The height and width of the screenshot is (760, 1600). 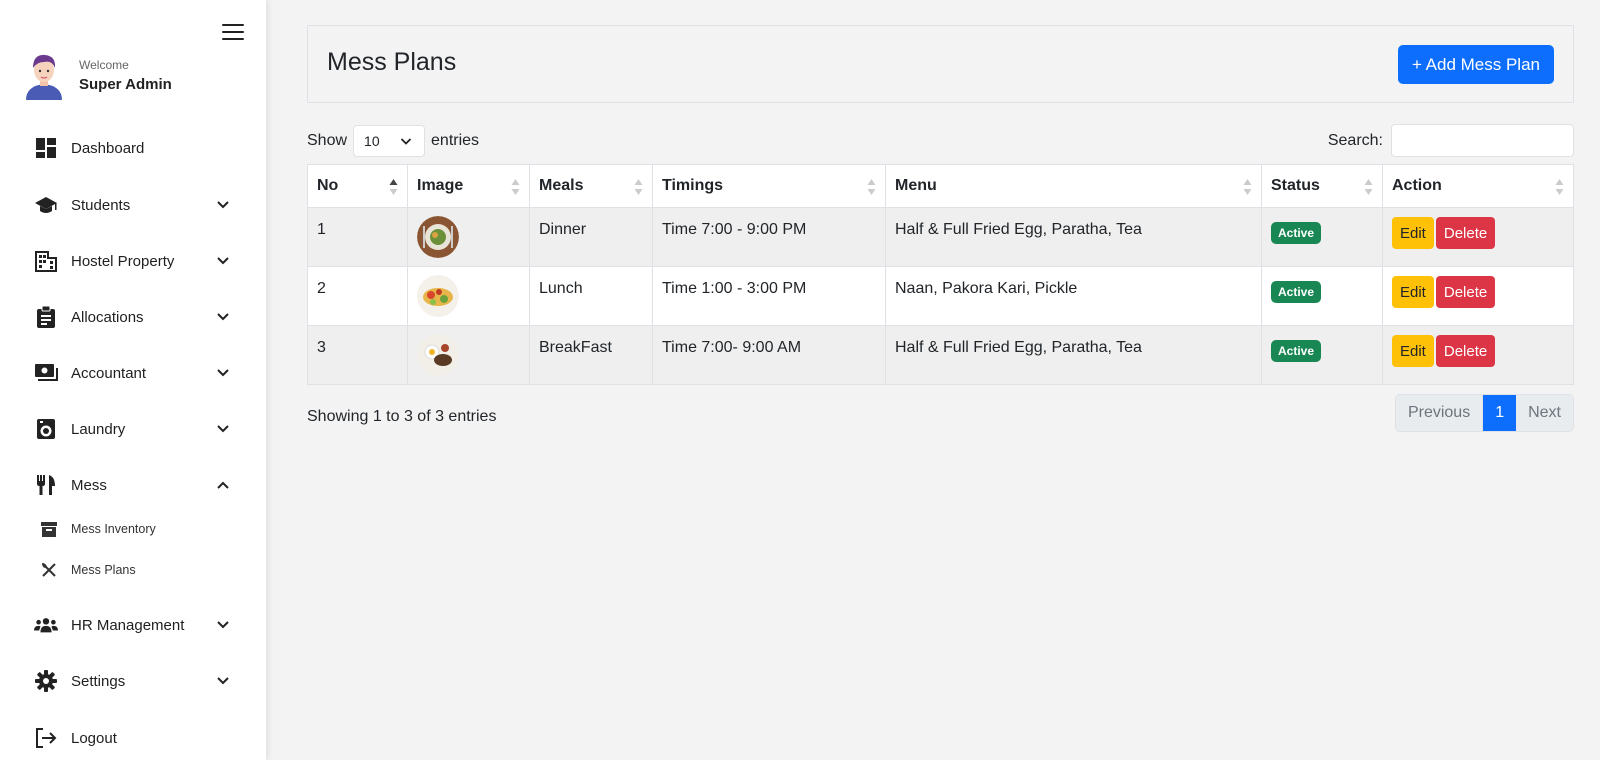 I want to click on column-header-status: Status, so click(x=1322, y=186).